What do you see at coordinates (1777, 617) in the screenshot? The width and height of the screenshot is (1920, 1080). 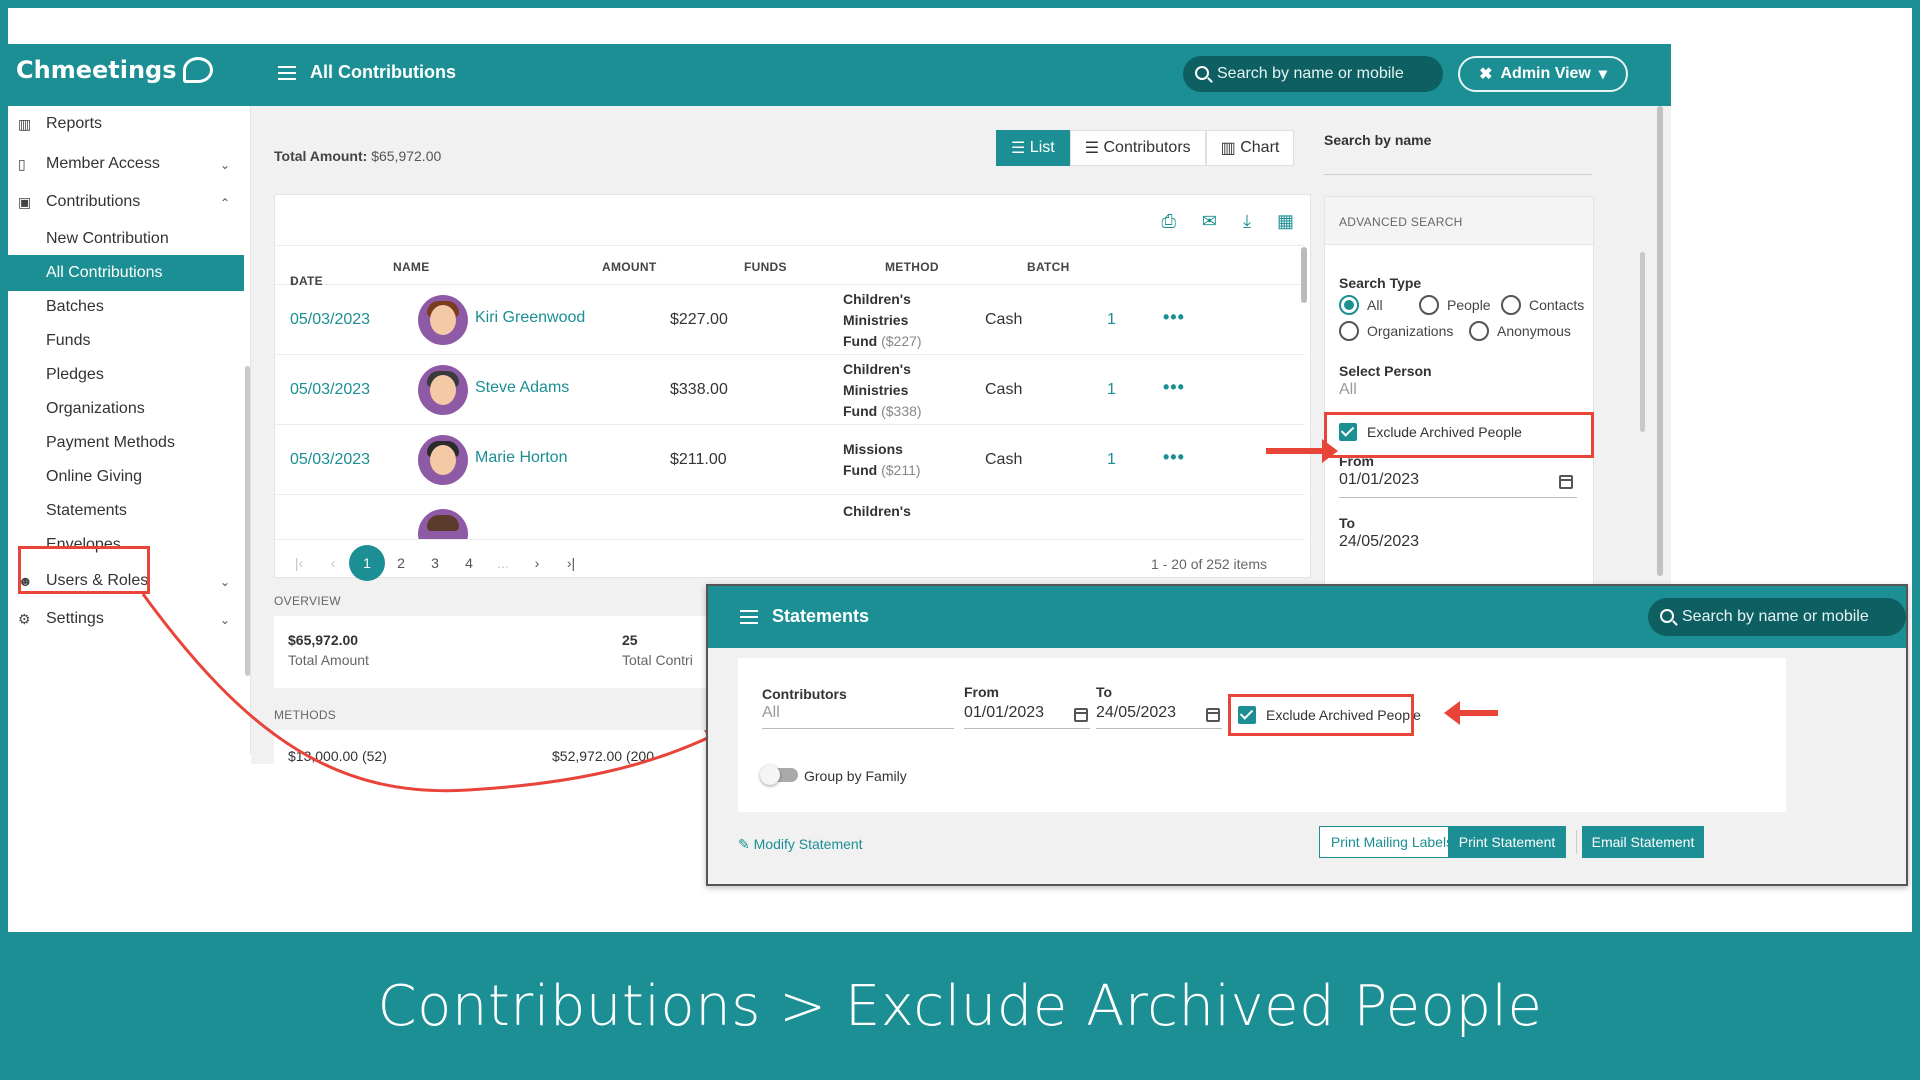 I see `statements-search-input: Search by name or mobile` at bounding box center [1777, 617].